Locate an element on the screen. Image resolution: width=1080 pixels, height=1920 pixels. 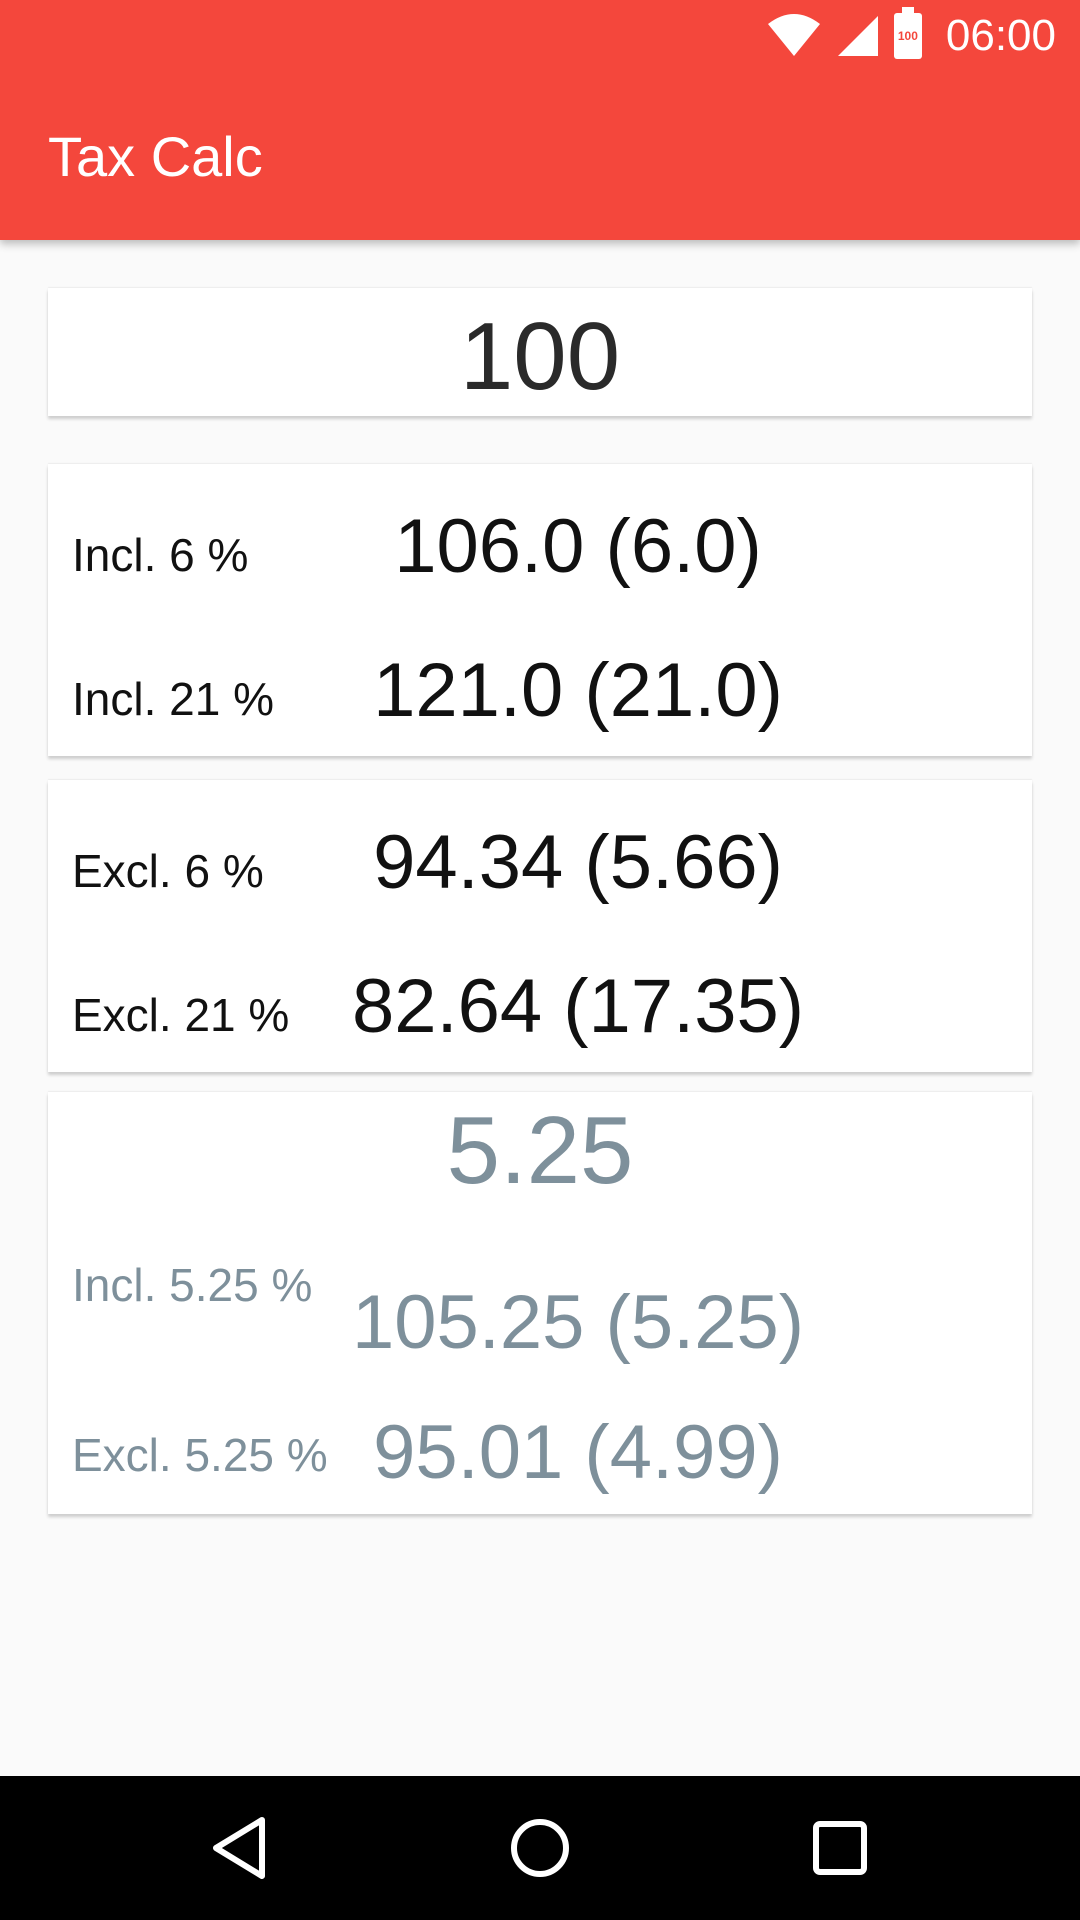
back-icon is located at coordinates (240, 1848).